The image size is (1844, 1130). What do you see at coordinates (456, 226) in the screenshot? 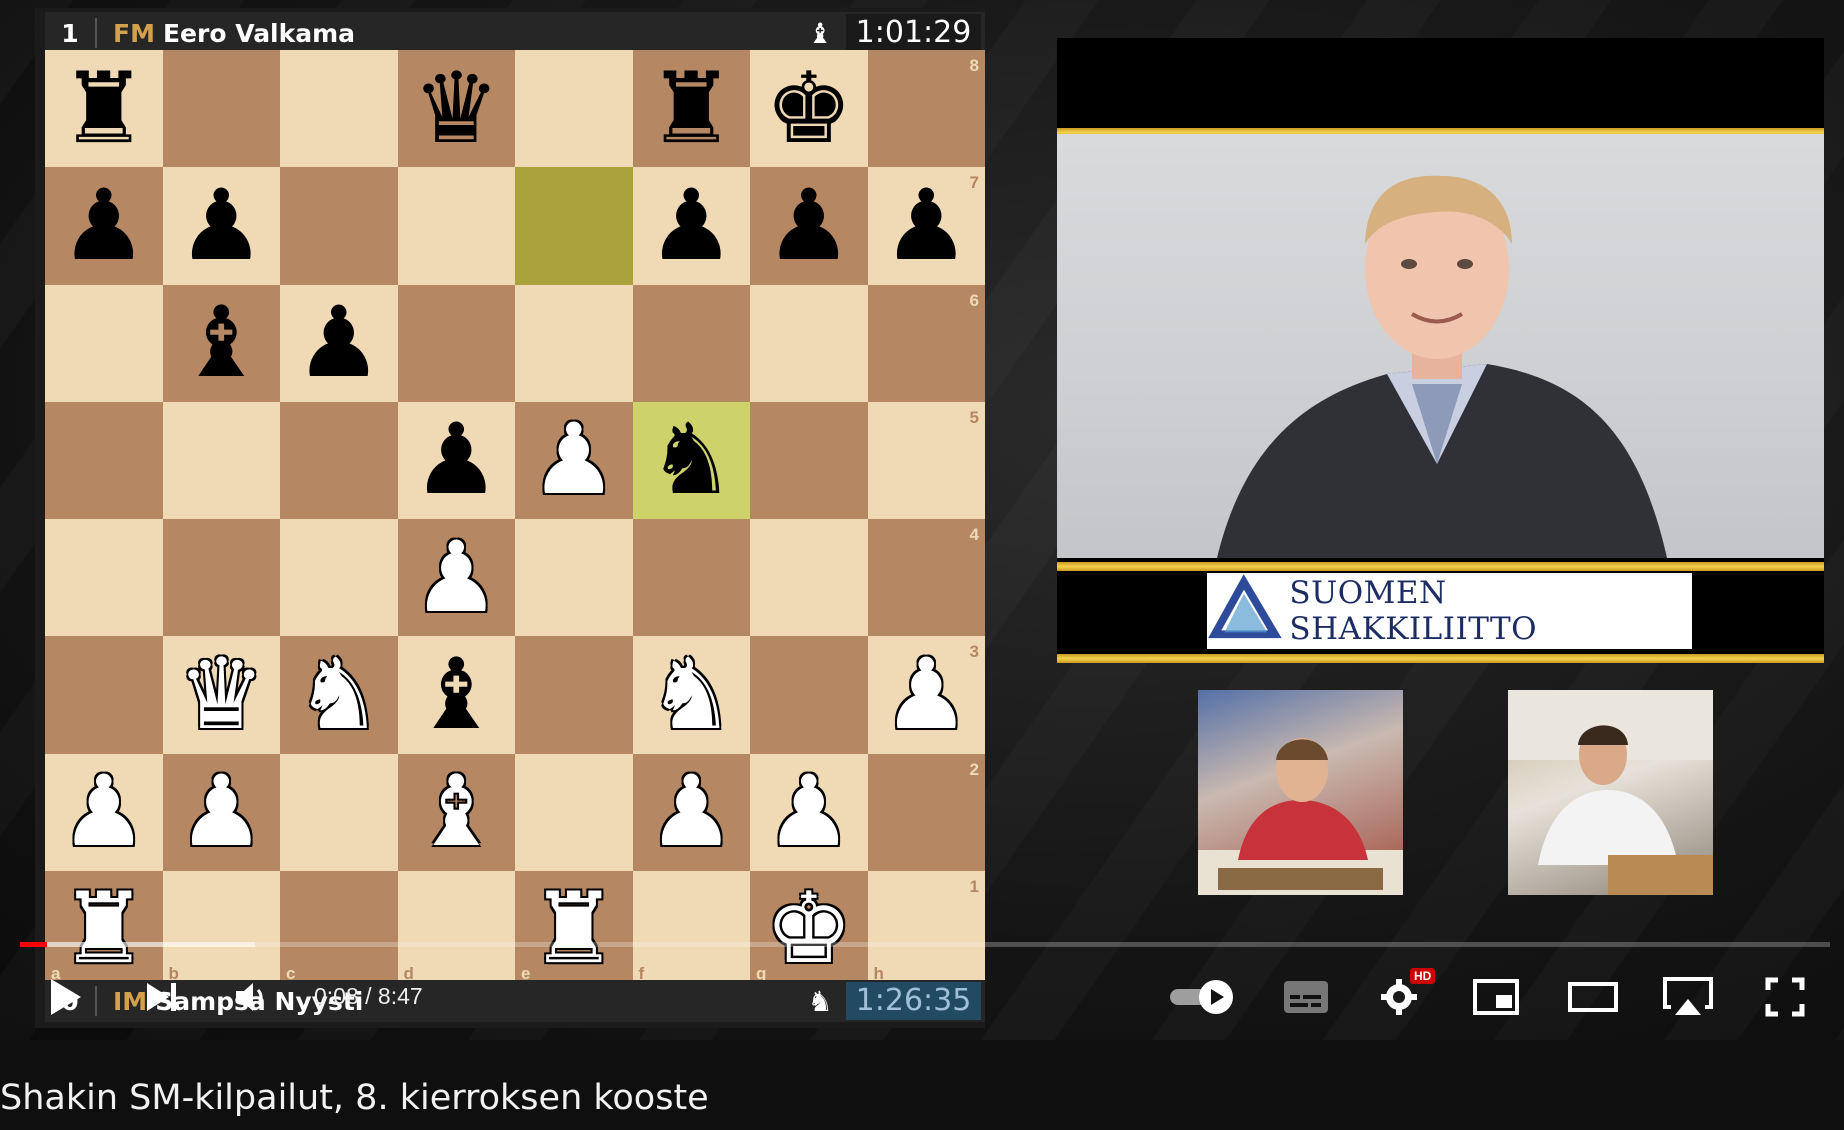
I see `square-d7` at bounding box center [456, 226].